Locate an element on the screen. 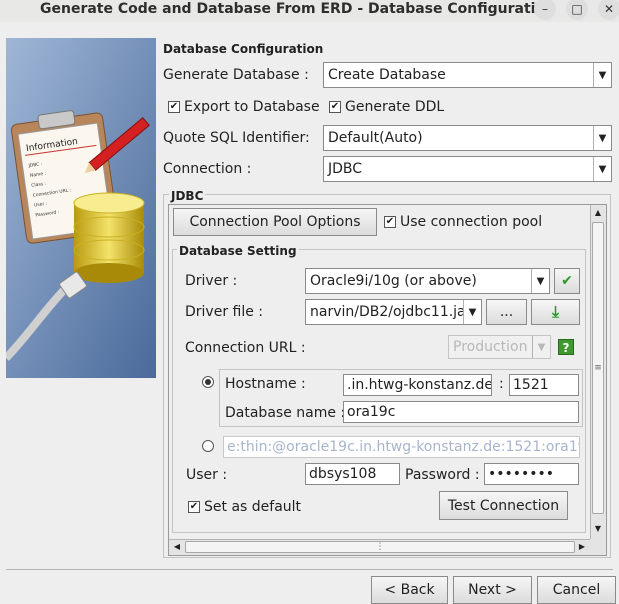 Image resolution: width=619 pixels, height=604 pixels. connection-url-label: Connection URL : is located at coordinates (245, 348).